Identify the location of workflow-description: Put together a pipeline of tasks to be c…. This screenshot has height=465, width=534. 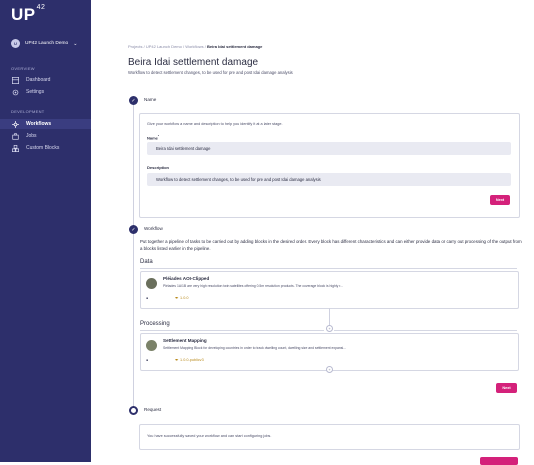
(331, 245).